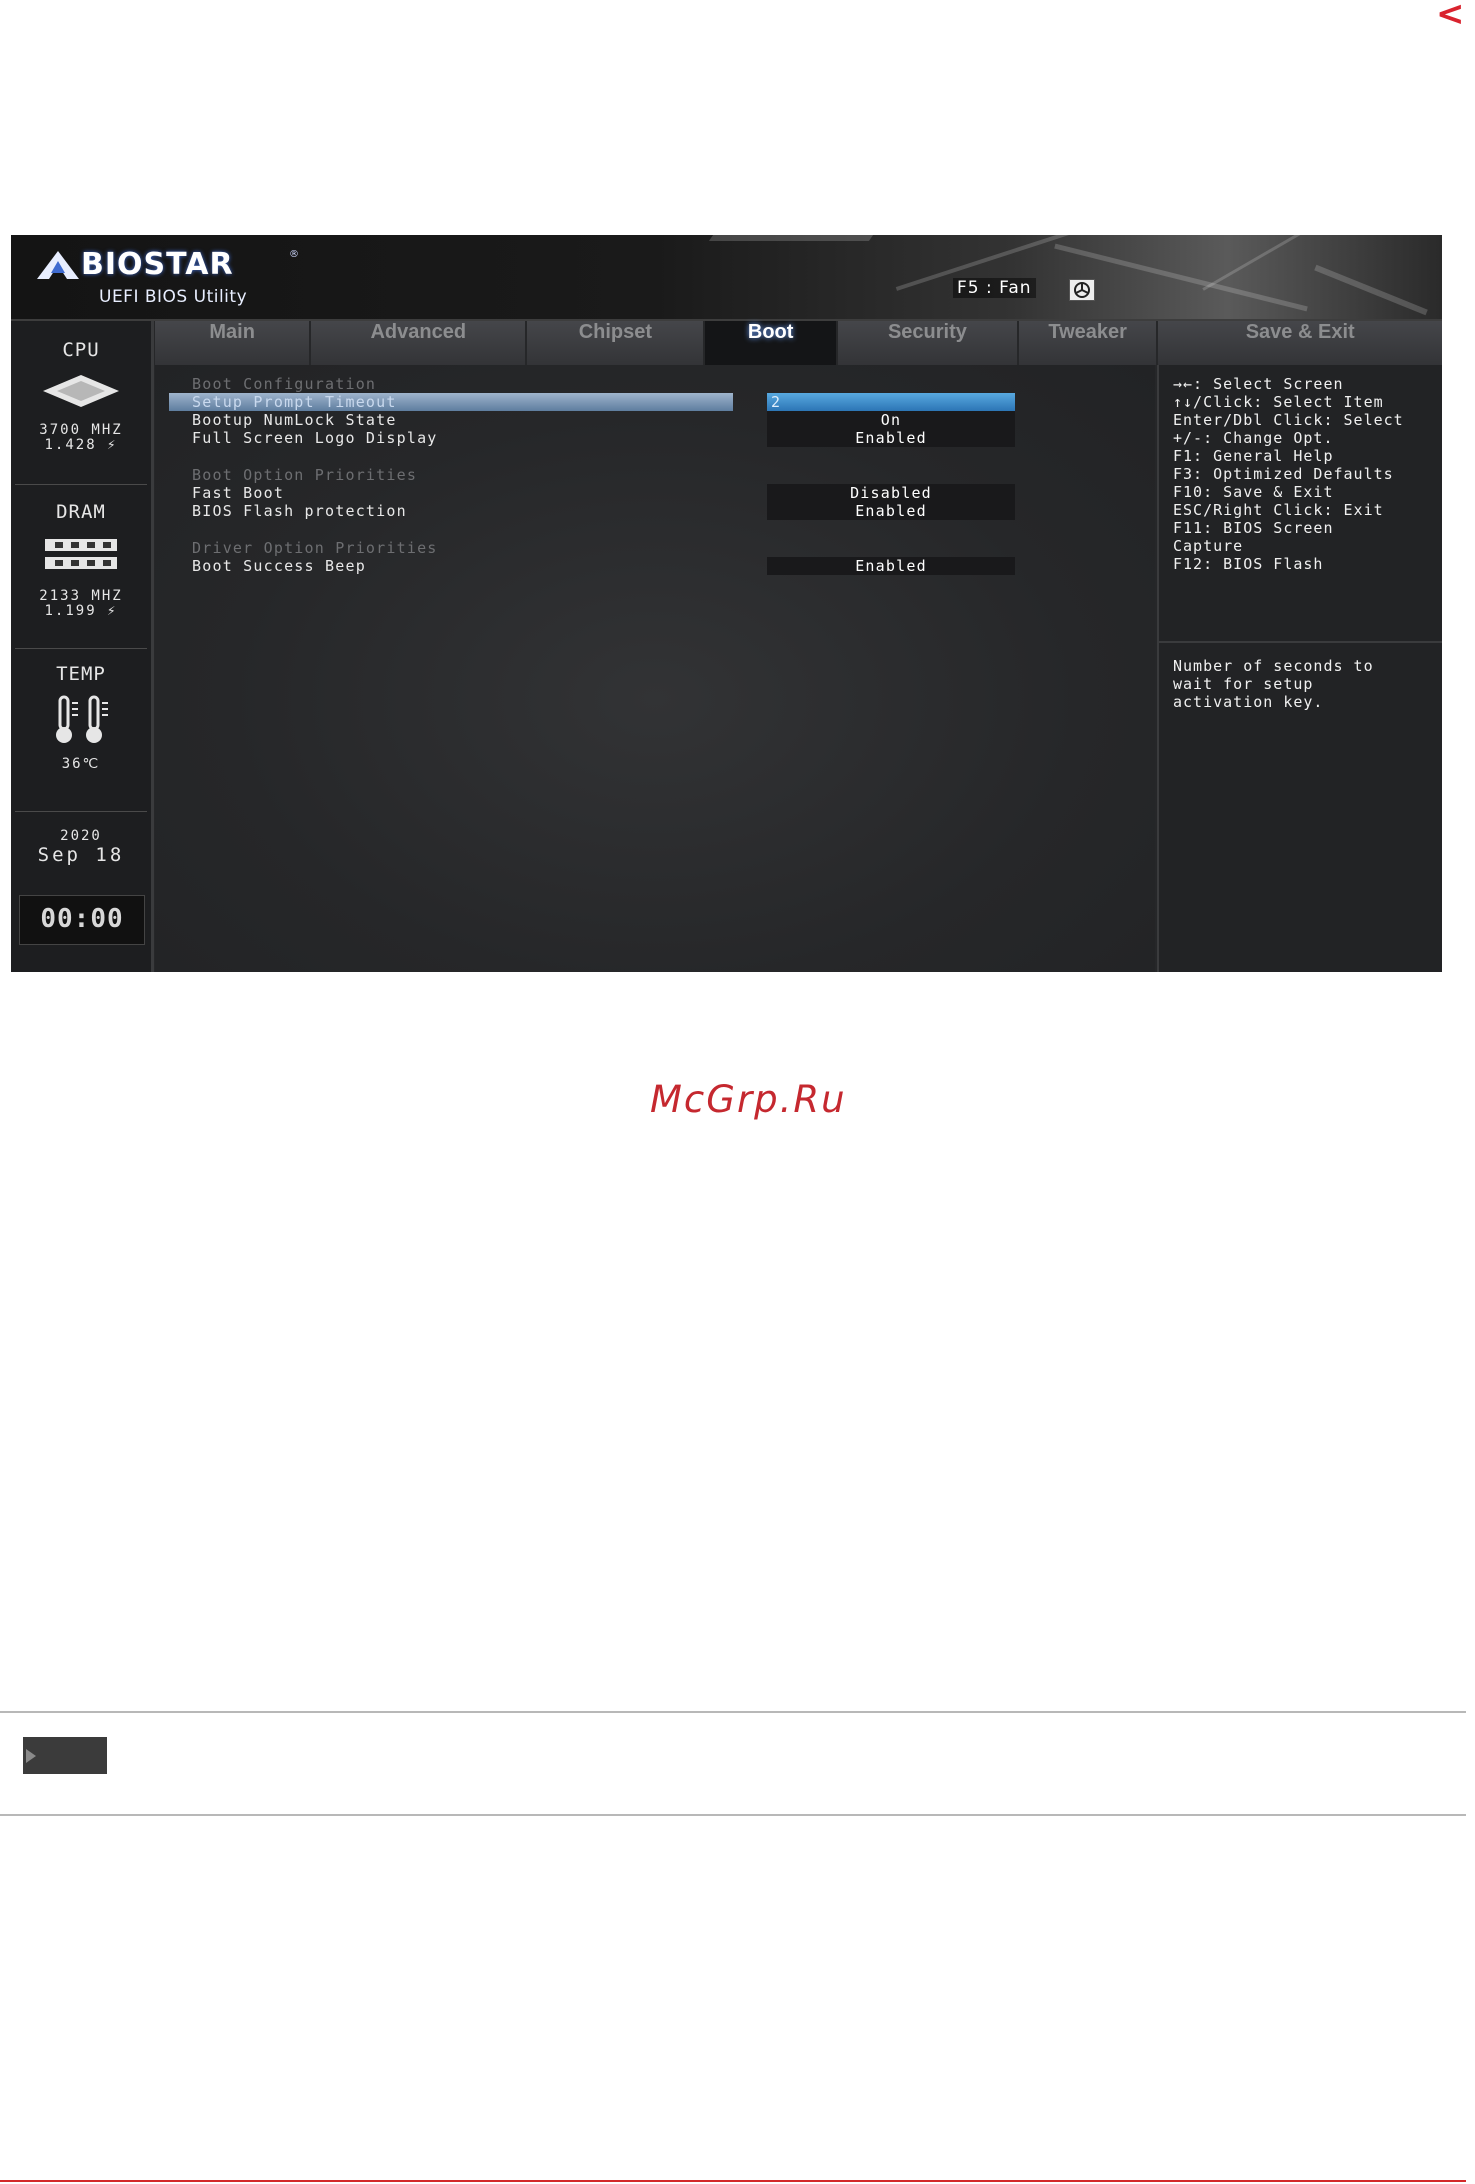  Describe the element at coordinates (81, 391) in the screenshot. I see `cpu-chip-icon` at that location.